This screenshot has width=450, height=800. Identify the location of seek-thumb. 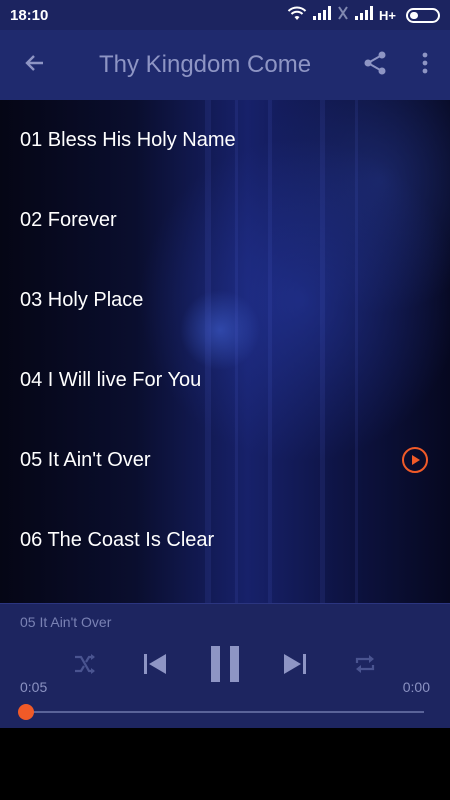
(26, 712).